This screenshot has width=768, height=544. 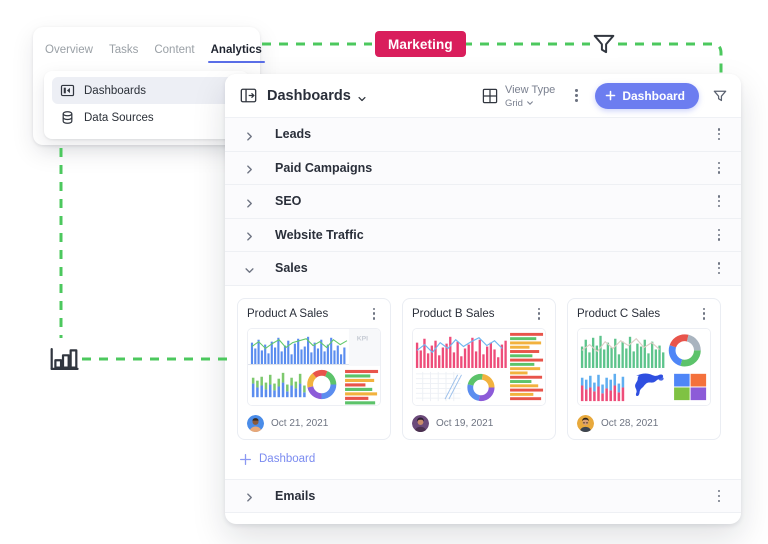 What do you see at coordinates (483, 269) in the screenshot?
I see `group-row-sales: Sales` at bounding box center [483, 269].